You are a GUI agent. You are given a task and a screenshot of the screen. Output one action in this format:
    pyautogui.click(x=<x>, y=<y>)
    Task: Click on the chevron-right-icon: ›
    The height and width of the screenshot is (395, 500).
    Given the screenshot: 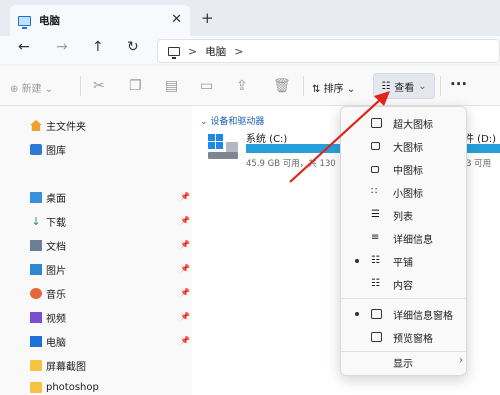 What is the action you would take?
    pyautogui.click(x=461, y=360)
    